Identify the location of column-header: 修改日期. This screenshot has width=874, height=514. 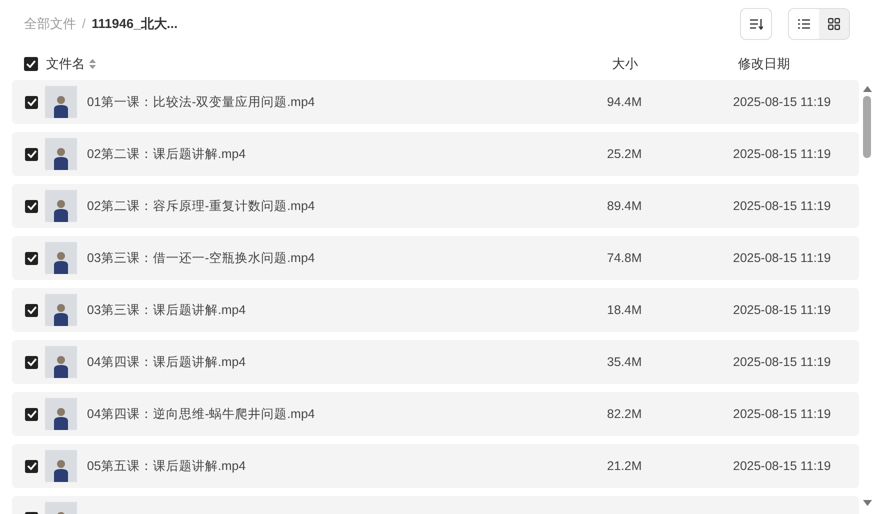
(764, 64).